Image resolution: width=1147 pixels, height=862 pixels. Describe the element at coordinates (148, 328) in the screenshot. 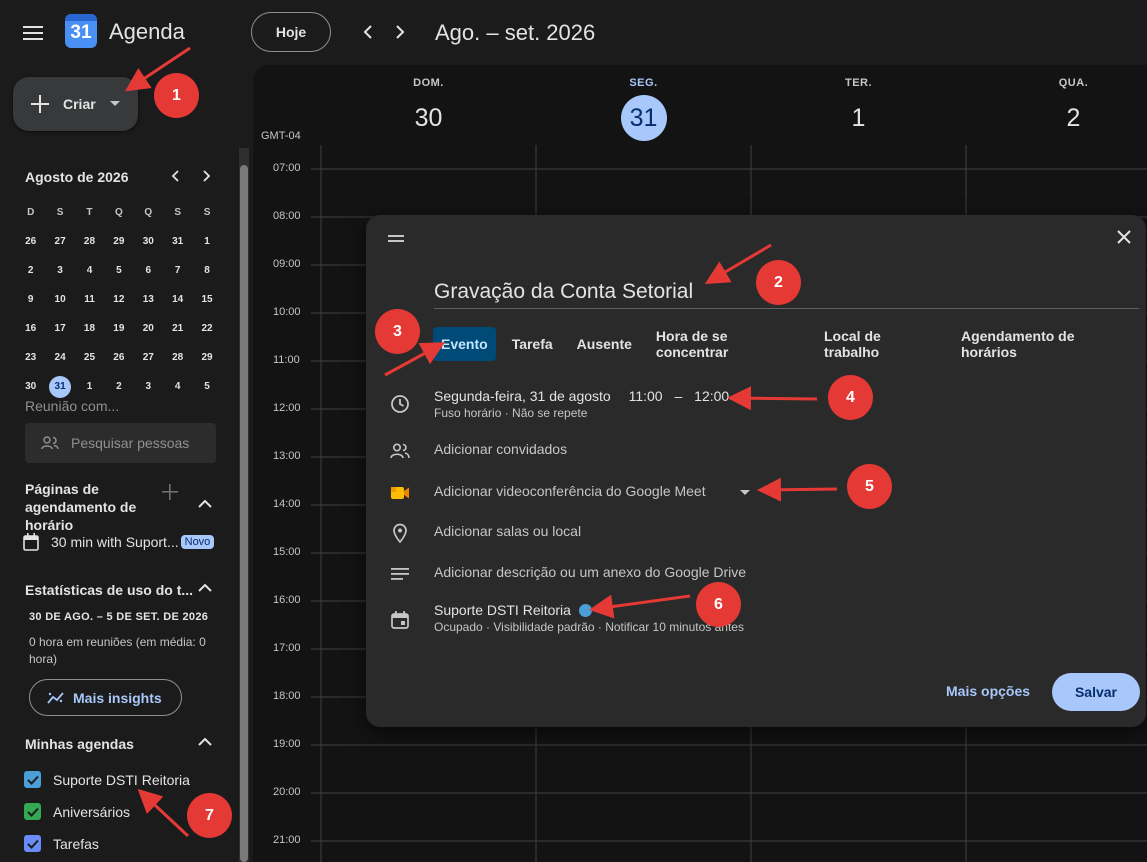

I see `mini-calendar-day: 20` at that location.